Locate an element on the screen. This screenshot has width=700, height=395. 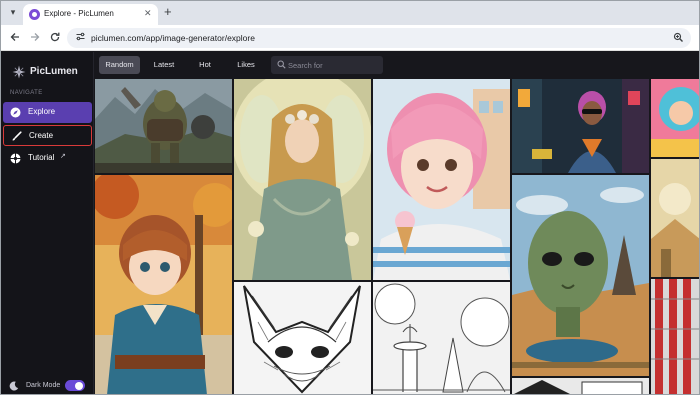
gallery-card-fountain-lineart is located at coordinates (441, 338).